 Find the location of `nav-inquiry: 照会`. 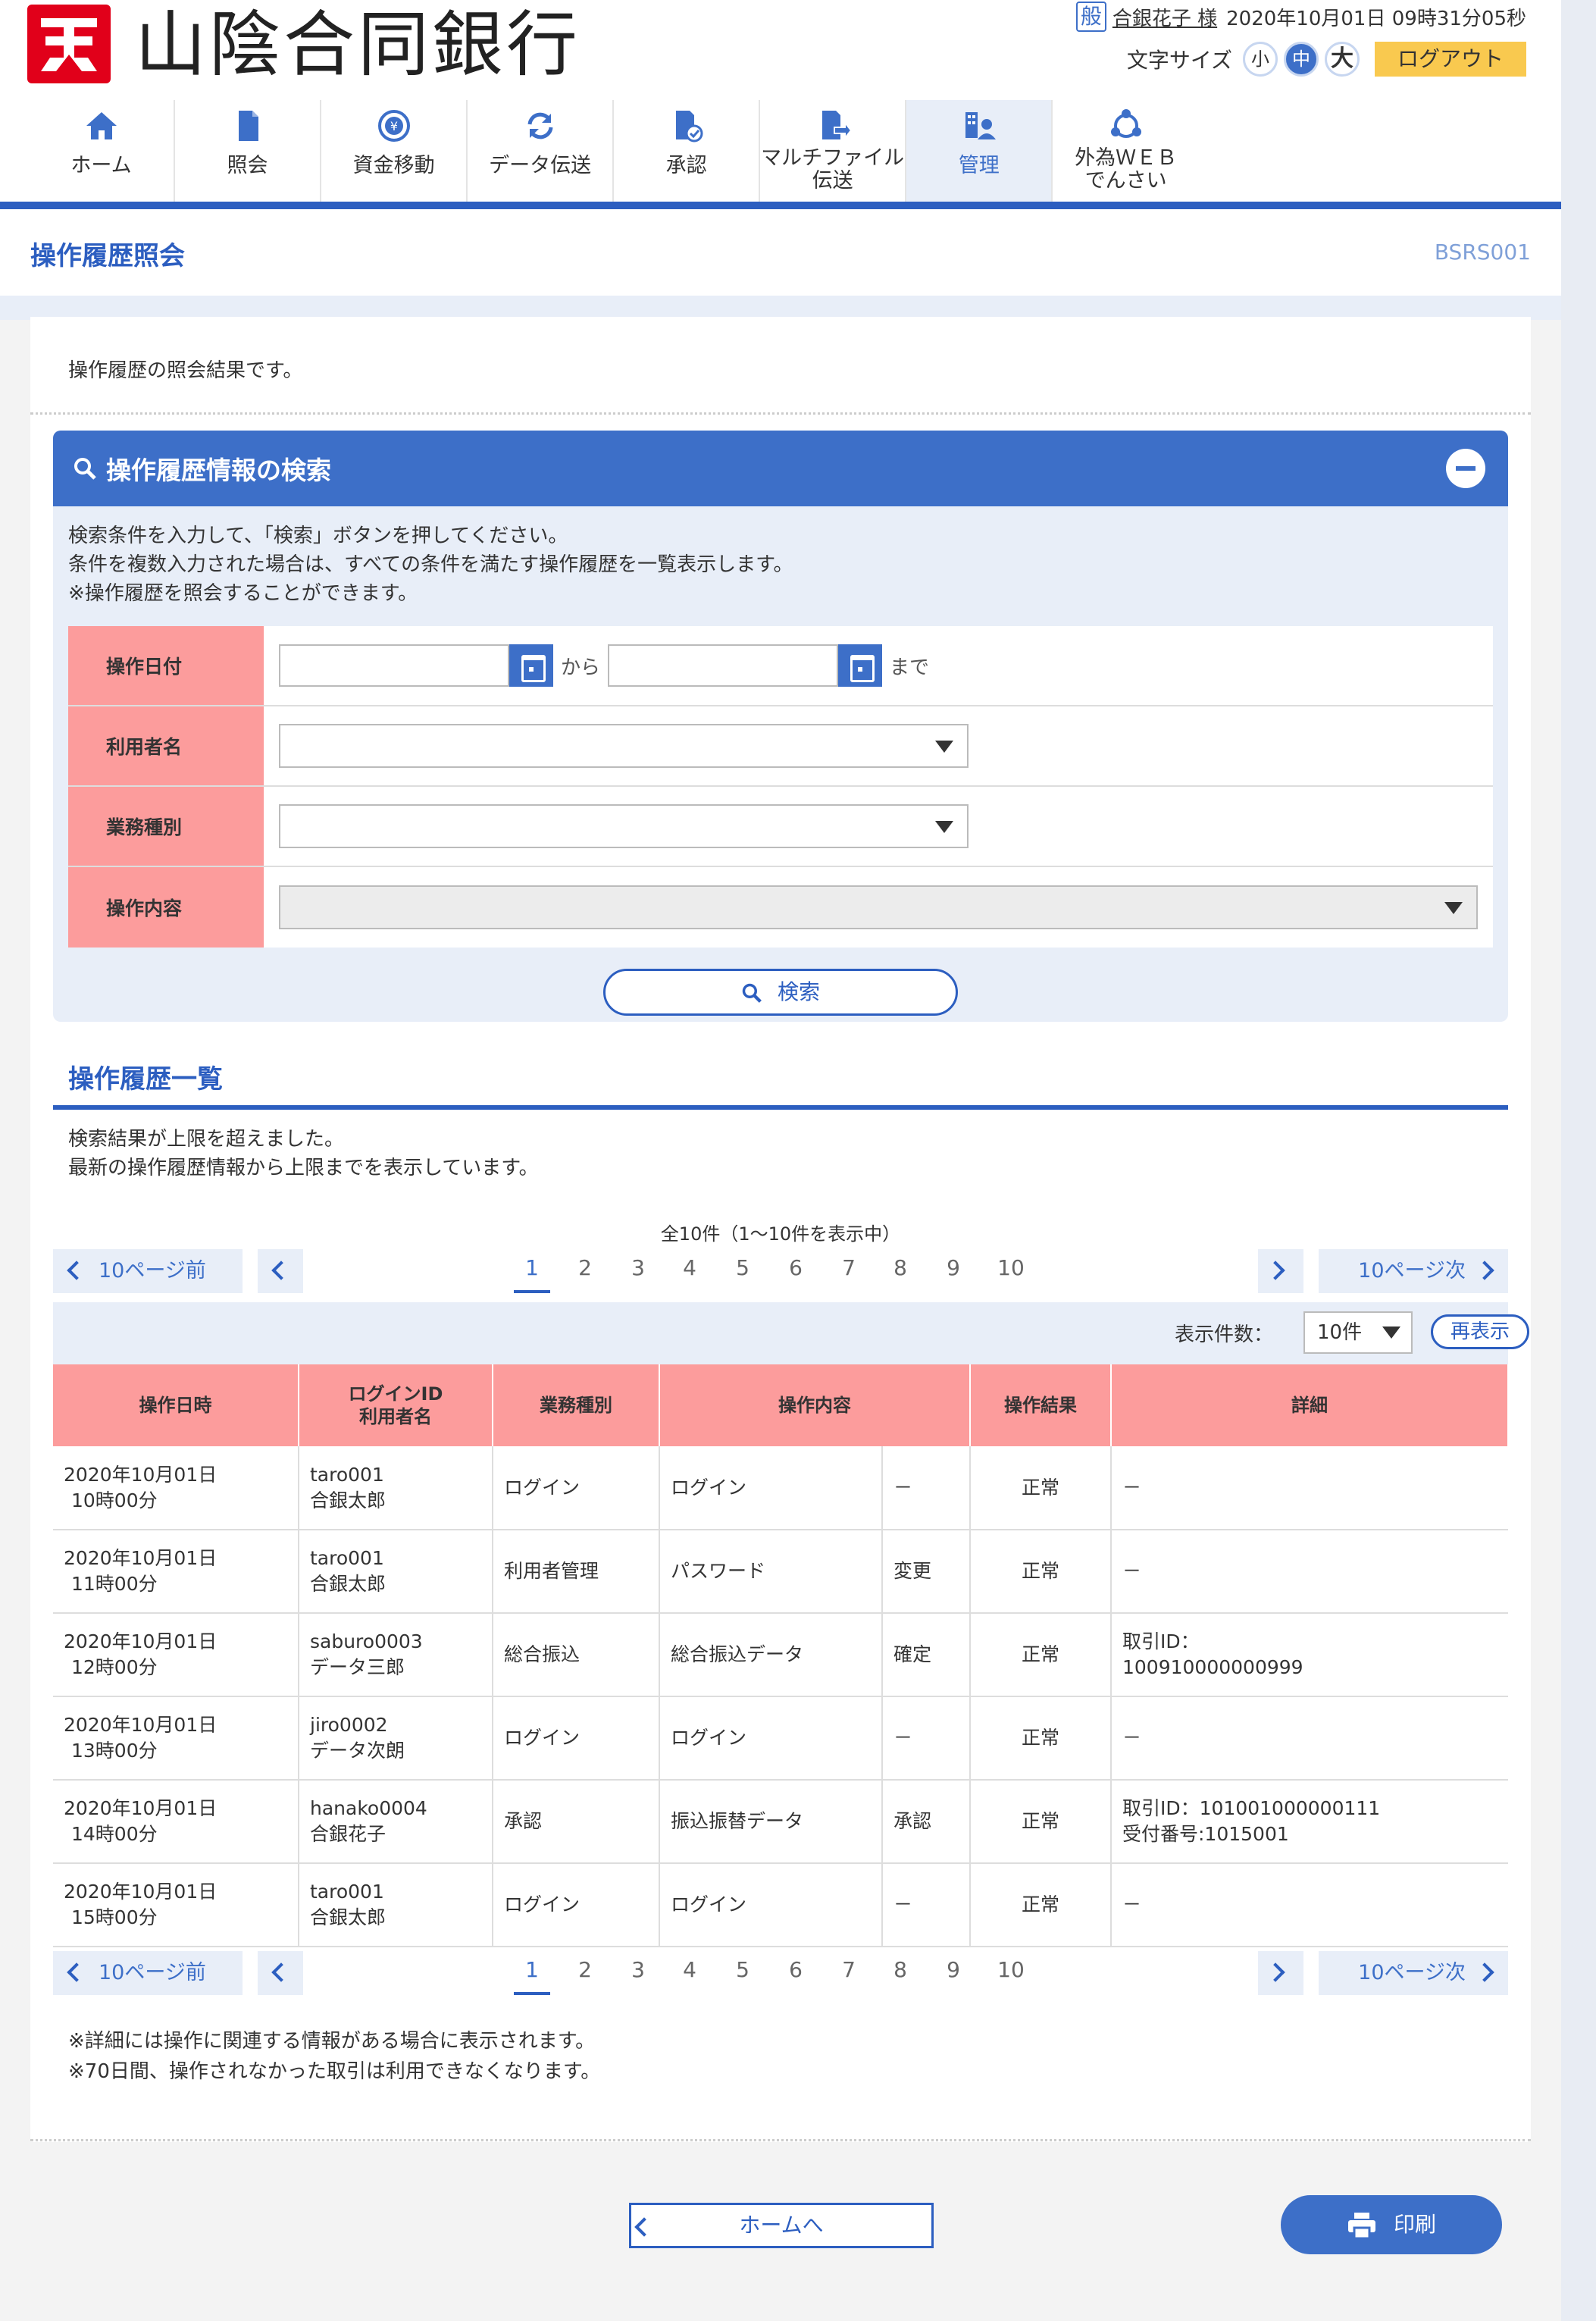

nav-inquiry: 照会 is located at coordinates (248, 151).